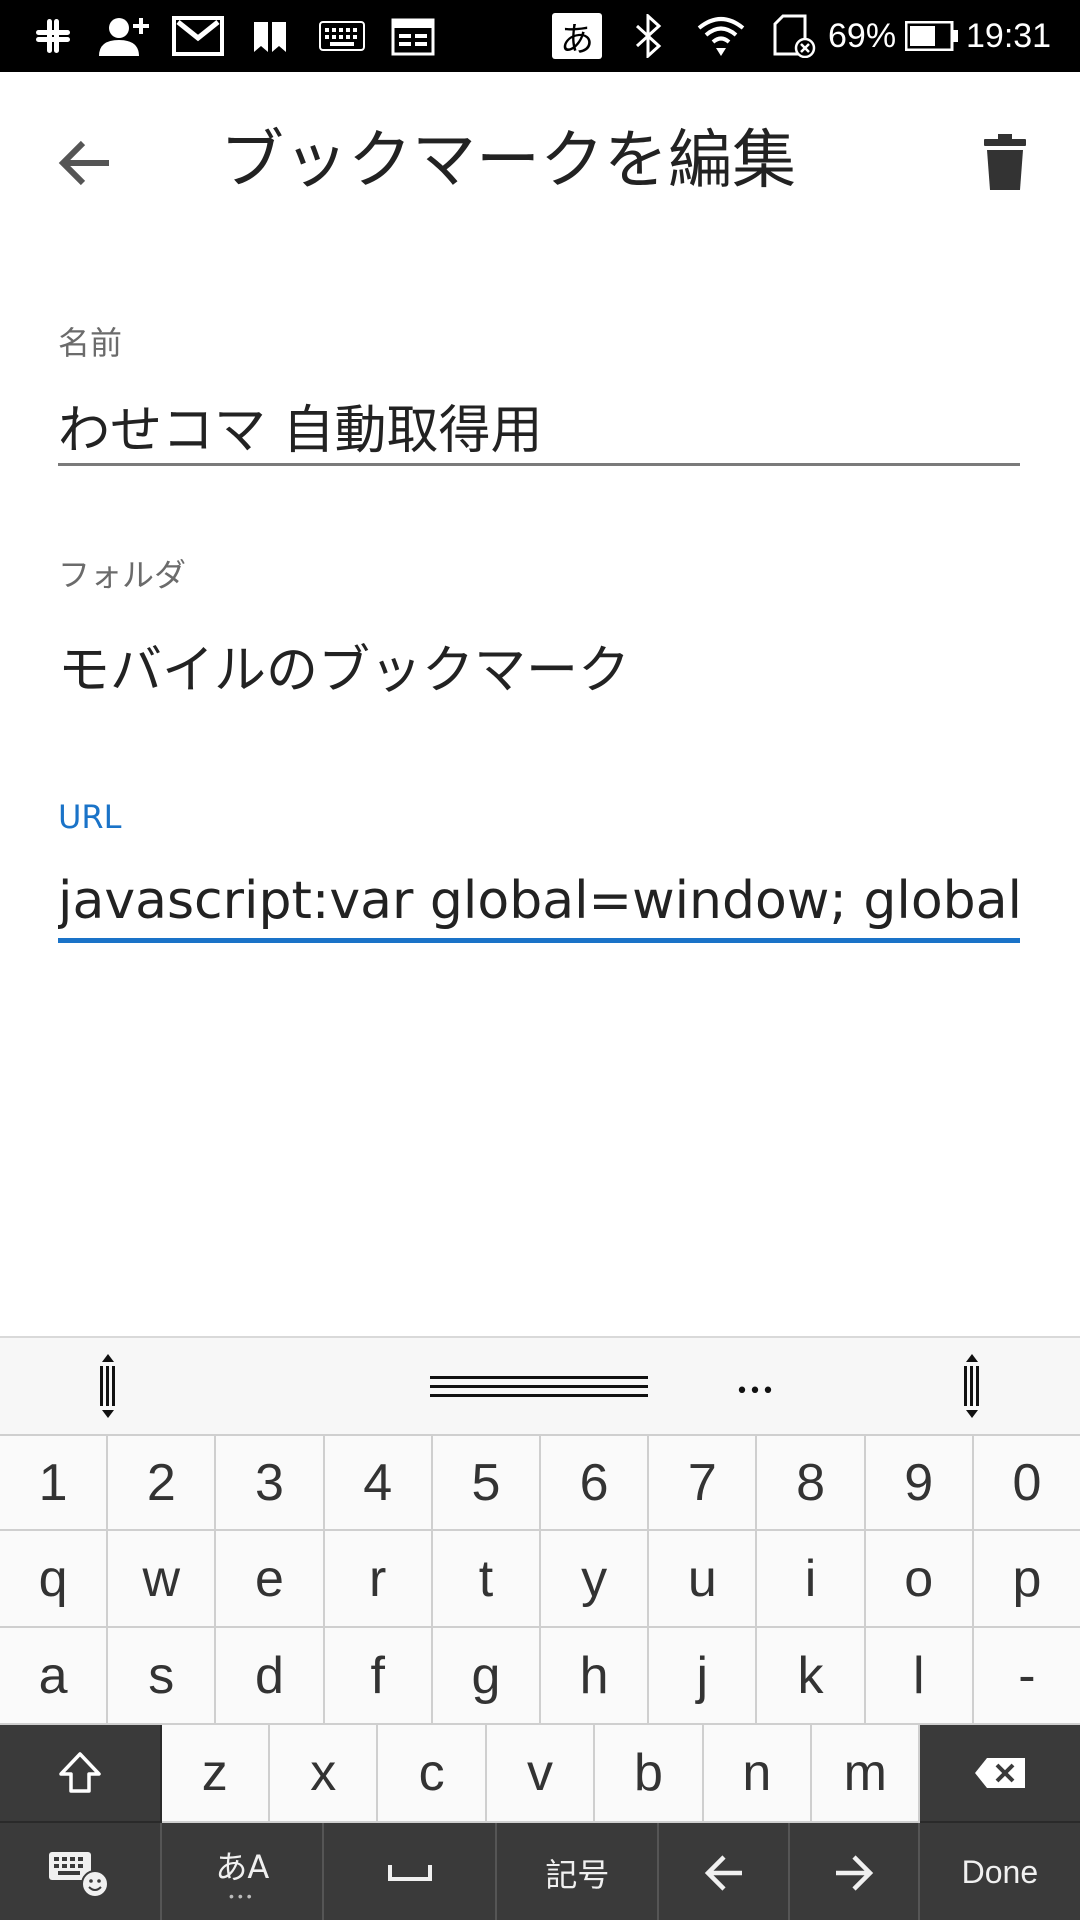  I want to click on url-label: URL, so click(90, 817).